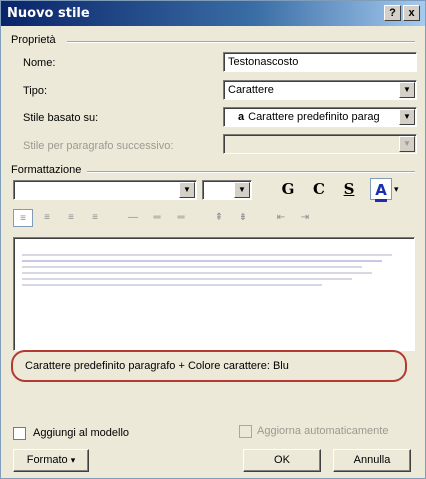 The image size is (426, 479). Describe the element at coordinates (245, 431) in the screenshot. I see `auto-update-checkbox` at that location.